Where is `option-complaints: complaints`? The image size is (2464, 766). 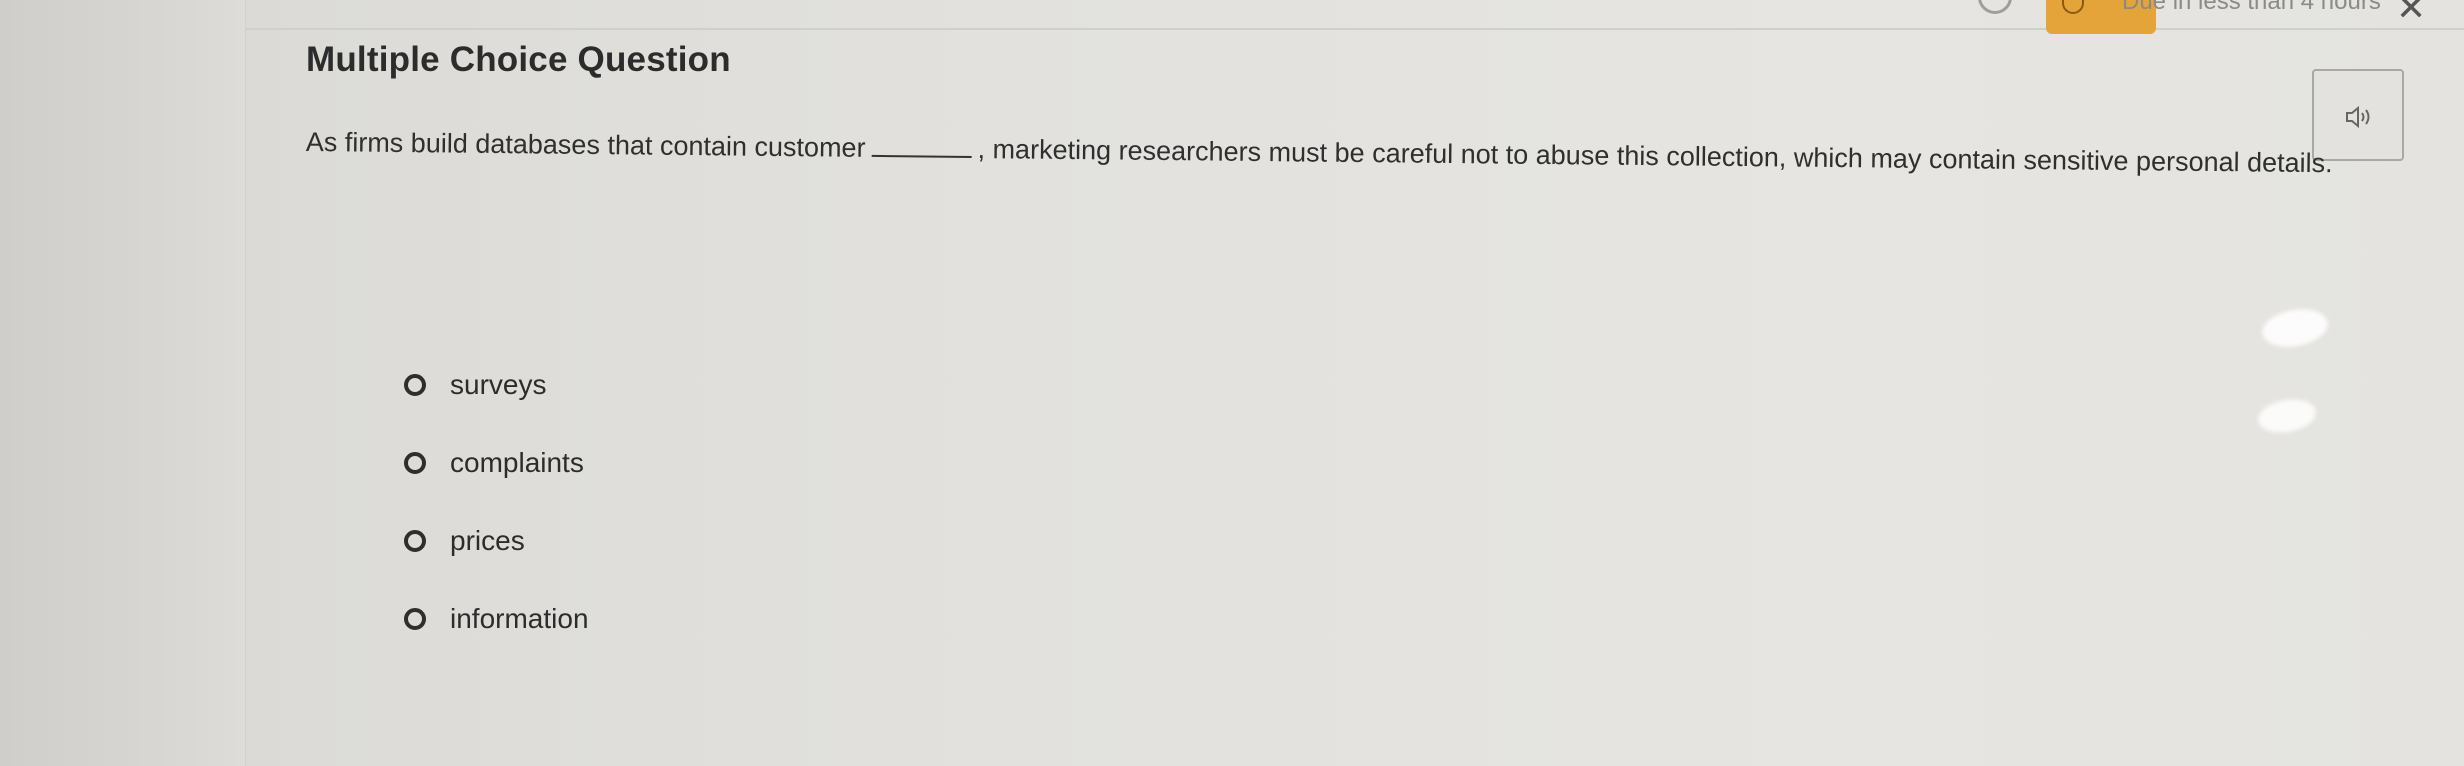
option-complaints: complaints is located at coordinates (496, 463).